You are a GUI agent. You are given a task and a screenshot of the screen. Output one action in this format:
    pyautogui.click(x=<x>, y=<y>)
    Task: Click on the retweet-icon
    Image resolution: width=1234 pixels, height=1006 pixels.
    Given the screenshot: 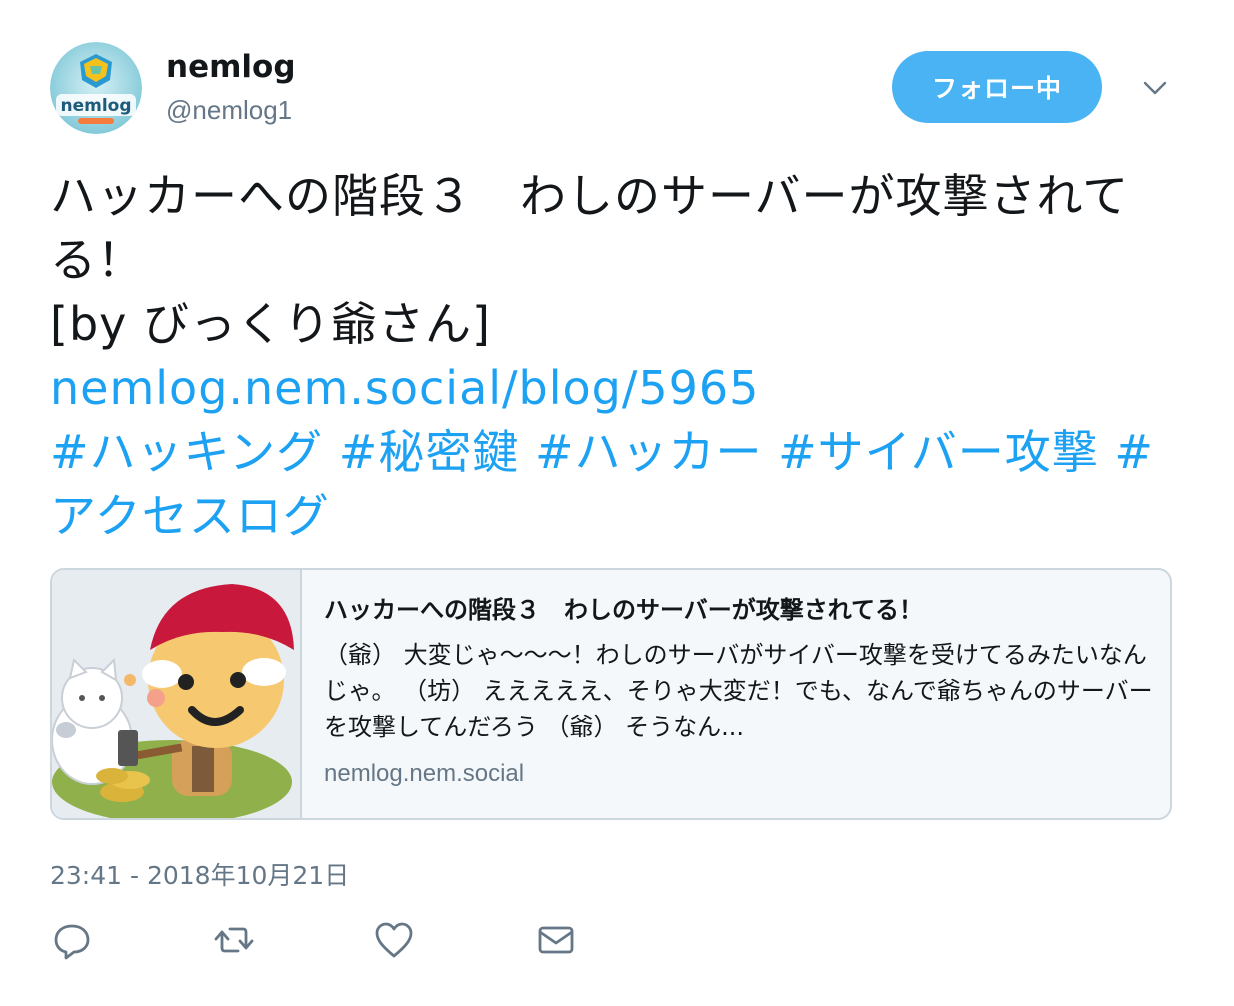 What is the action you would take?
    pyautogui.click(x=234, y=940)
    